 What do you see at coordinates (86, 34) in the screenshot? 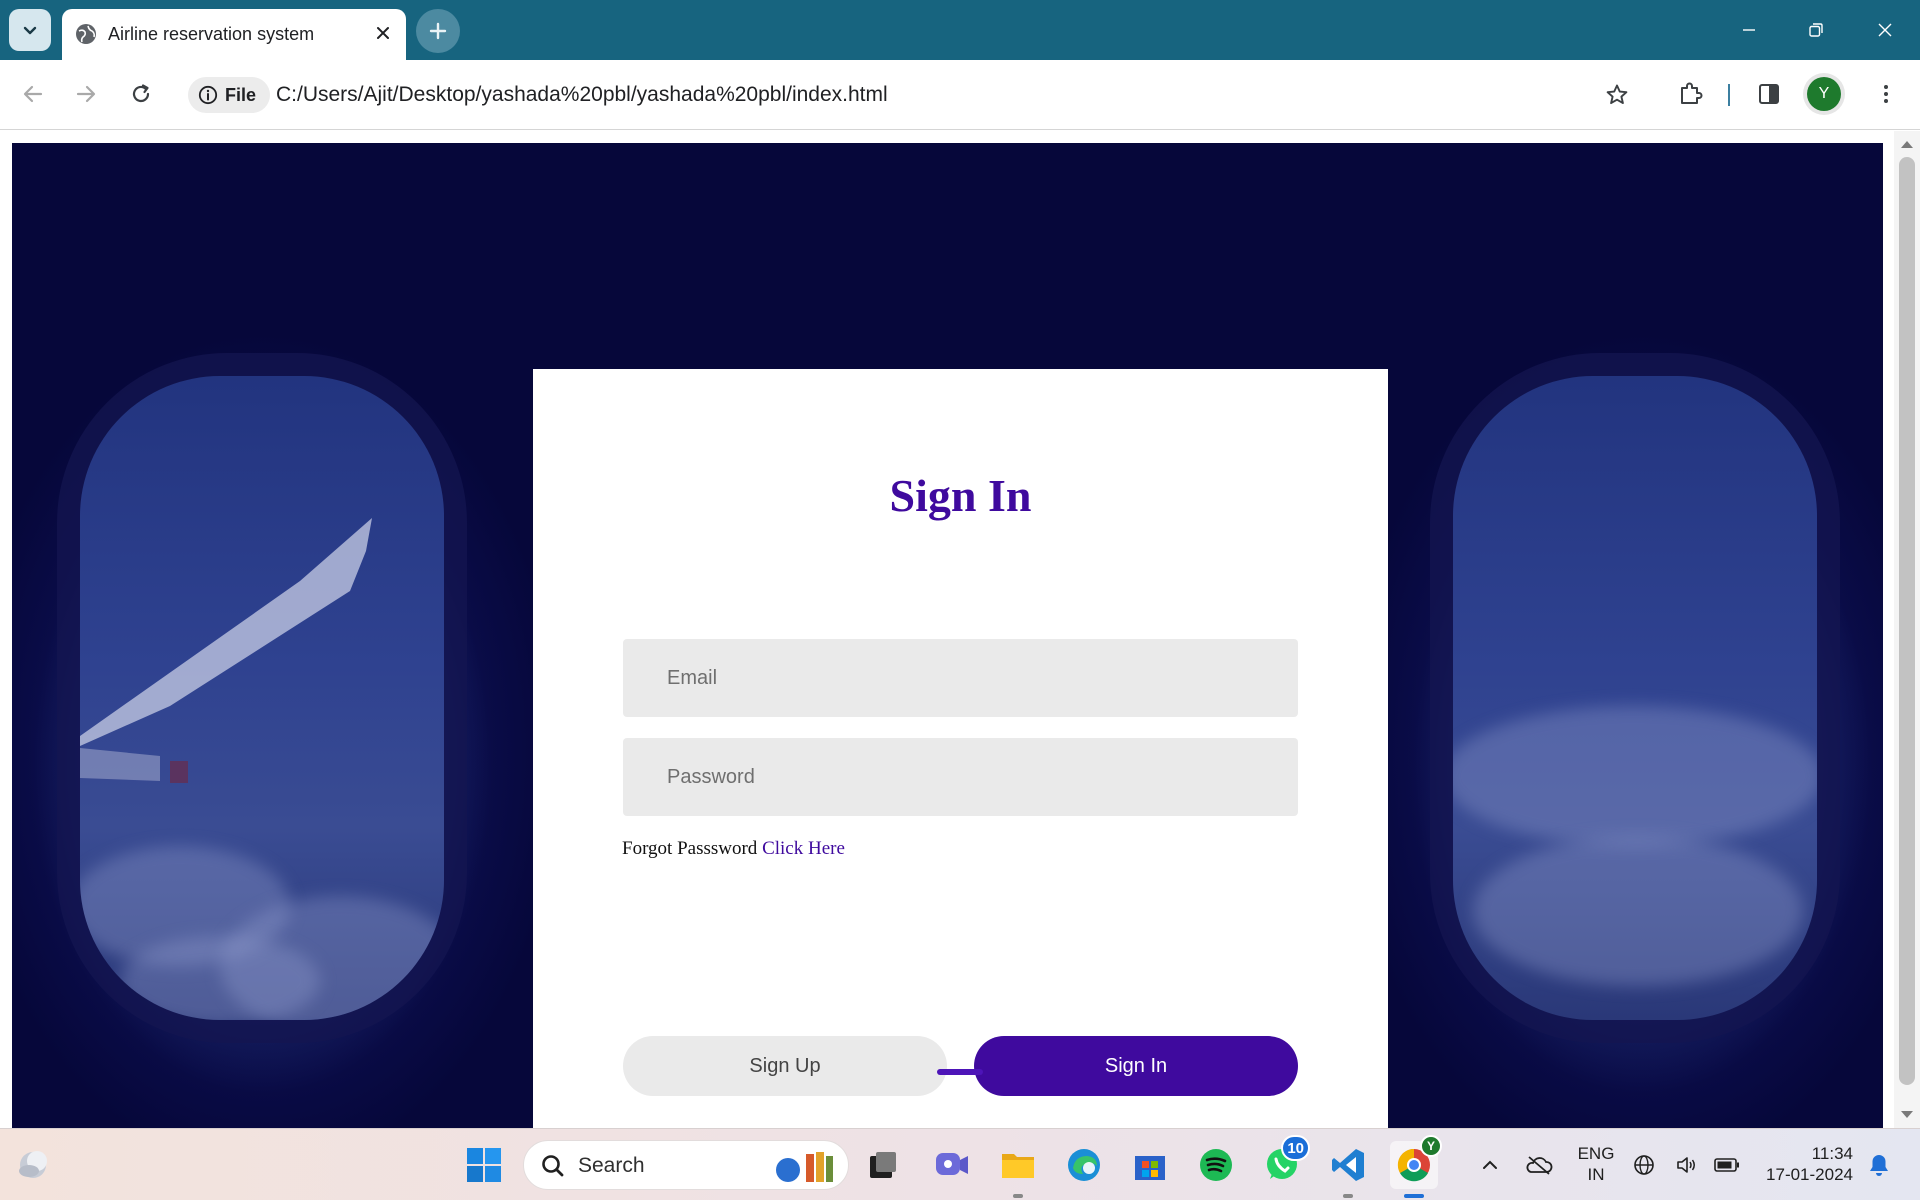
I see `globe-icon` at bounding box center [86, 34].